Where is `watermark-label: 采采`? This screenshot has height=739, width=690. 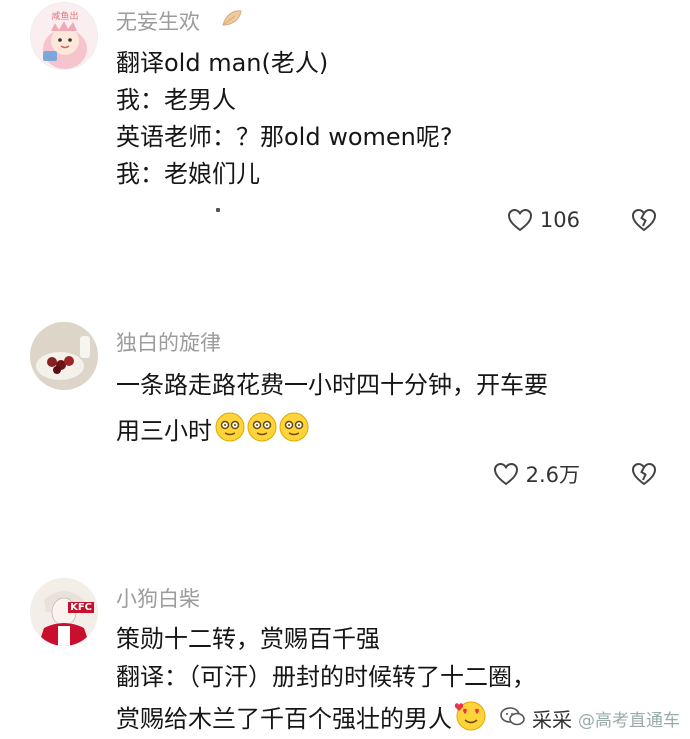 watermark-label: 采采 is located at coordinates (552, 720).